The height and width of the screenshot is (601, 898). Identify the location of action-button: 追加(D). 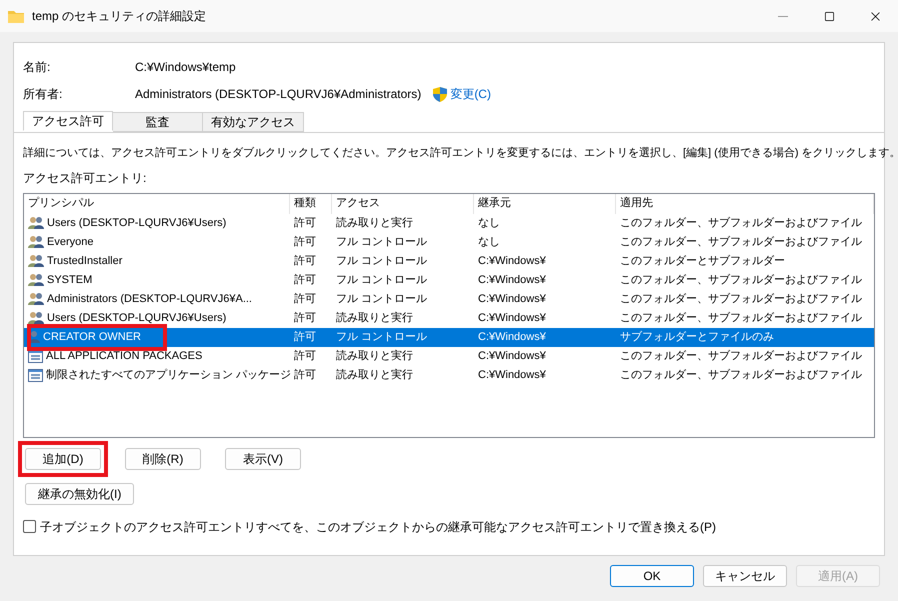
(63, 459).